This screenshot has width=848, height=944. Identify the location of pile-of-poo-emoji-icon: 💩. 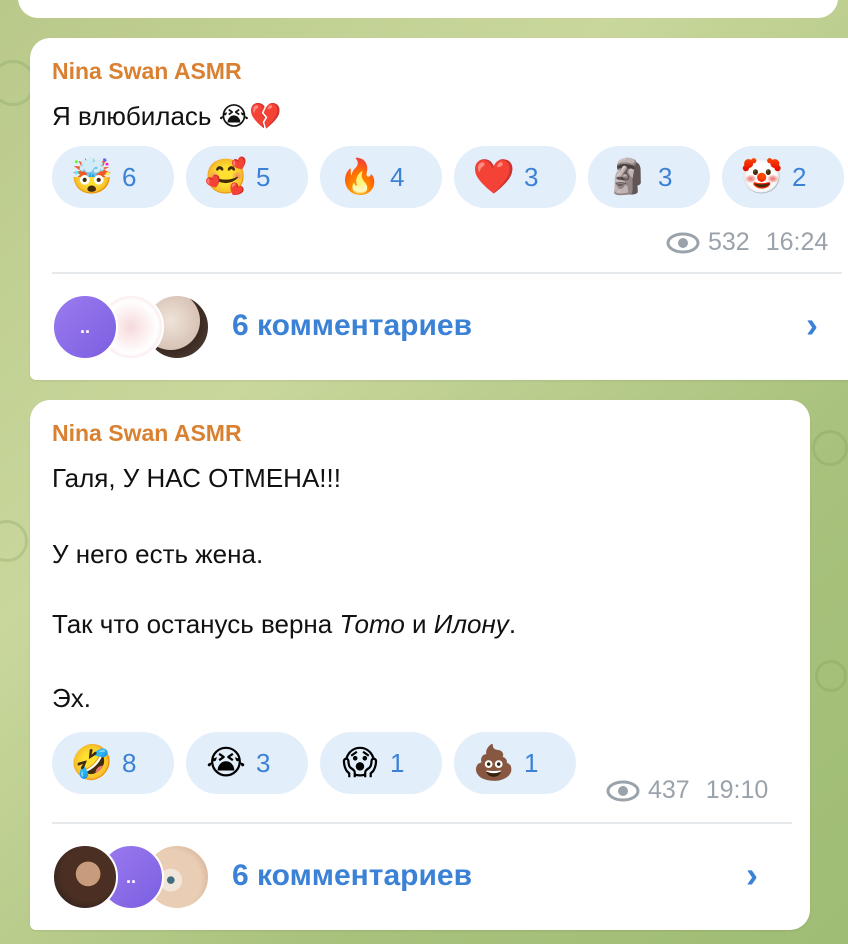
(494, 763).